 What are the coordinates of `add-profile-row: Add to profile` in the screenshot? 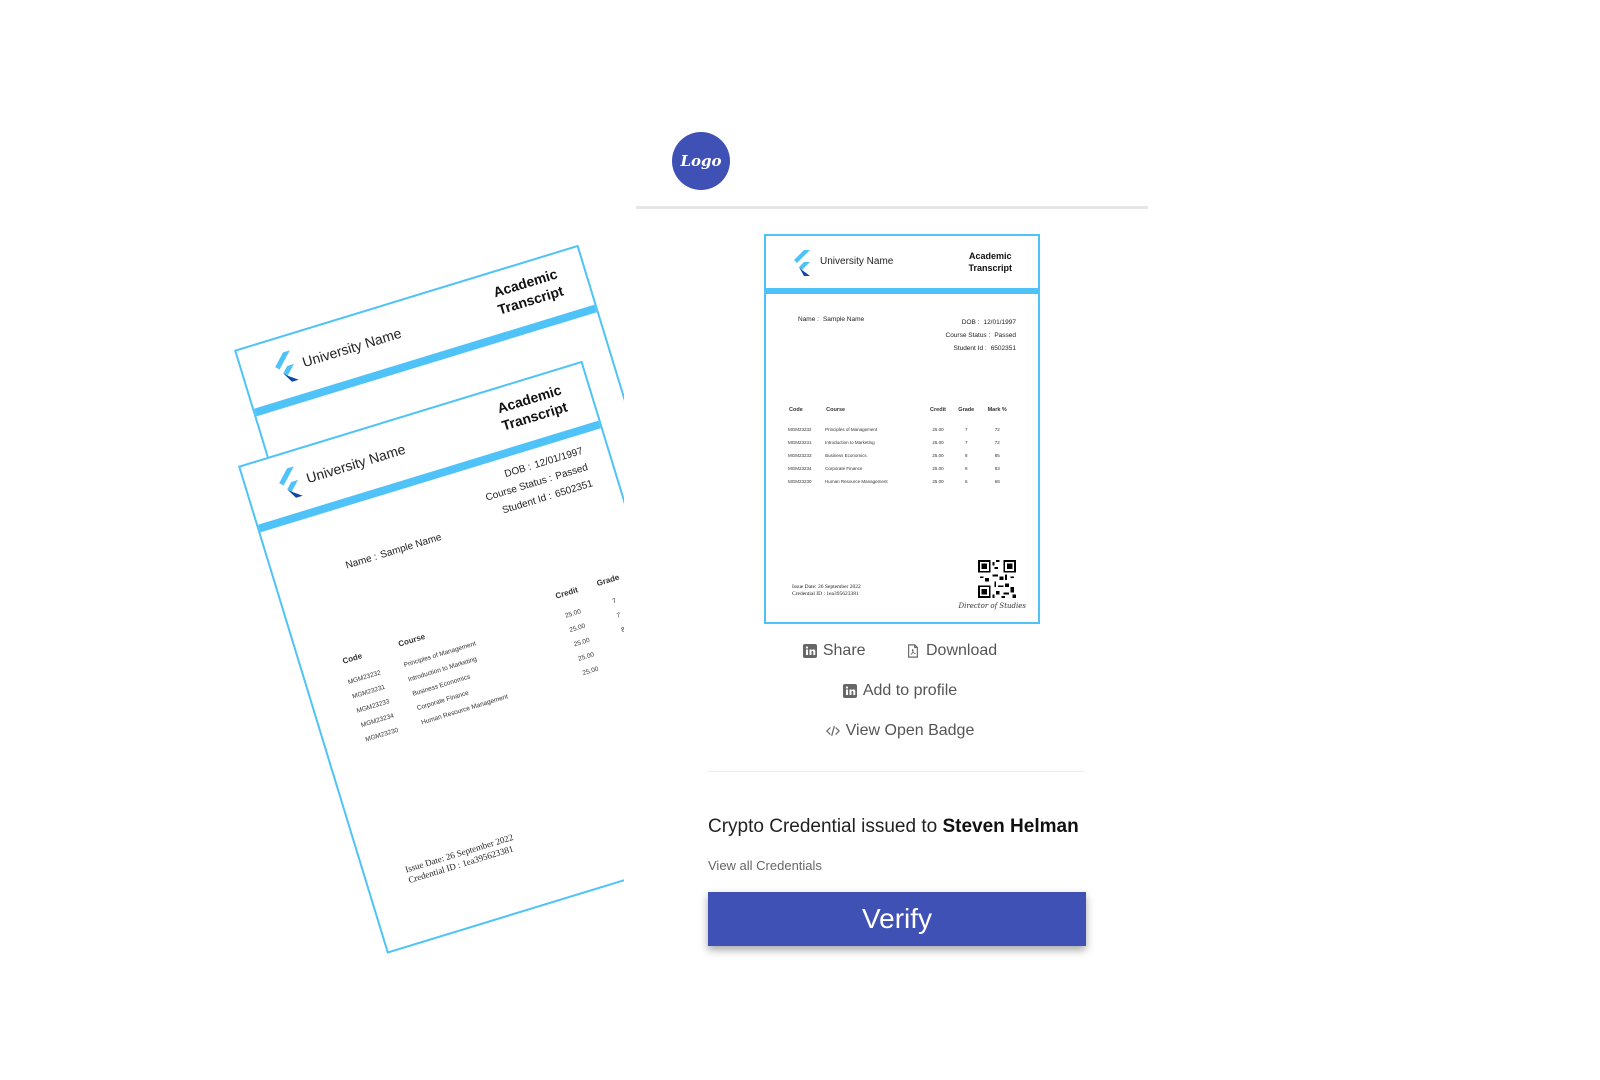 It's located at (900, 692).